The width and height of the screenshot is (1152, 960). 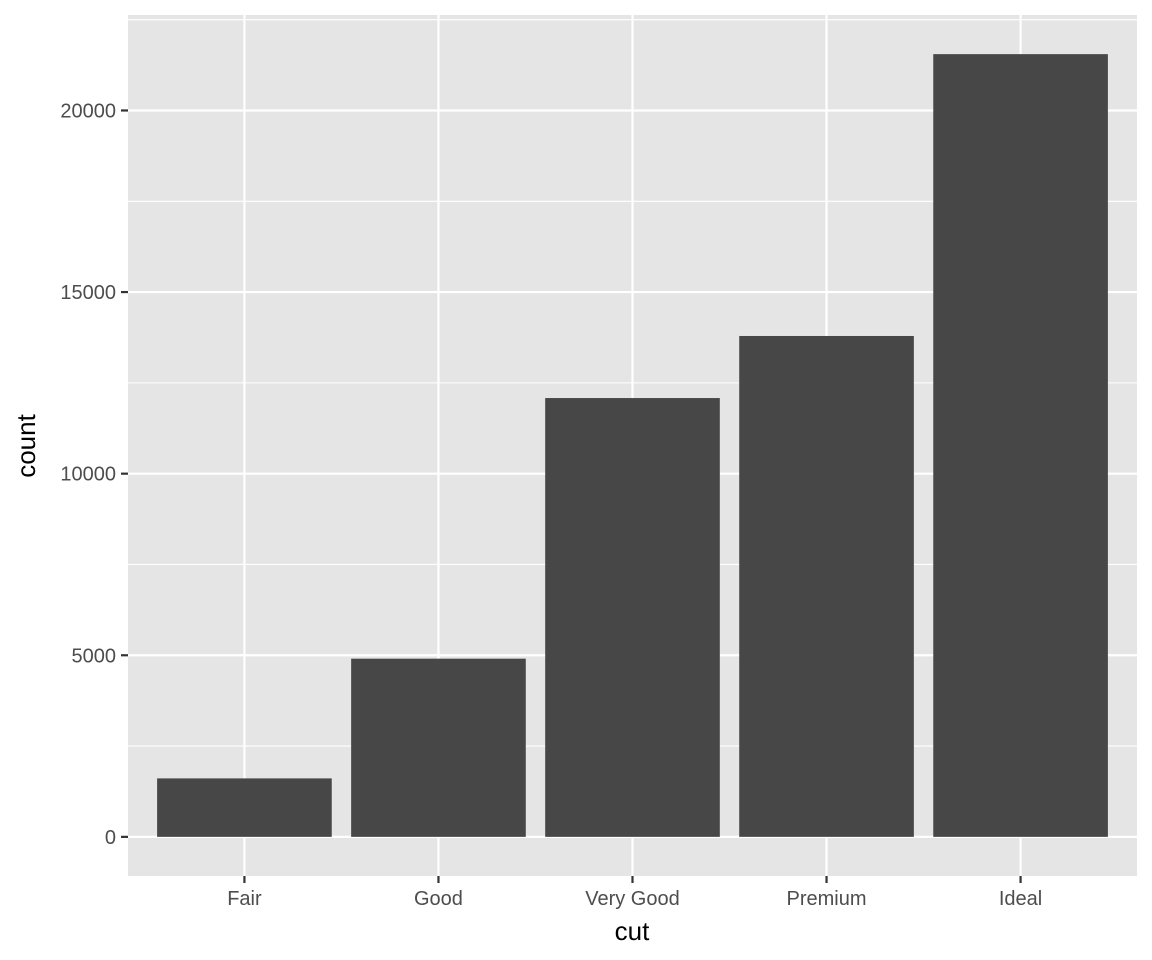 What do you see at coordinates (632, 899) in the screenshot?
I see `x-tick-label: Very Good` at bounding box center [632, 899].